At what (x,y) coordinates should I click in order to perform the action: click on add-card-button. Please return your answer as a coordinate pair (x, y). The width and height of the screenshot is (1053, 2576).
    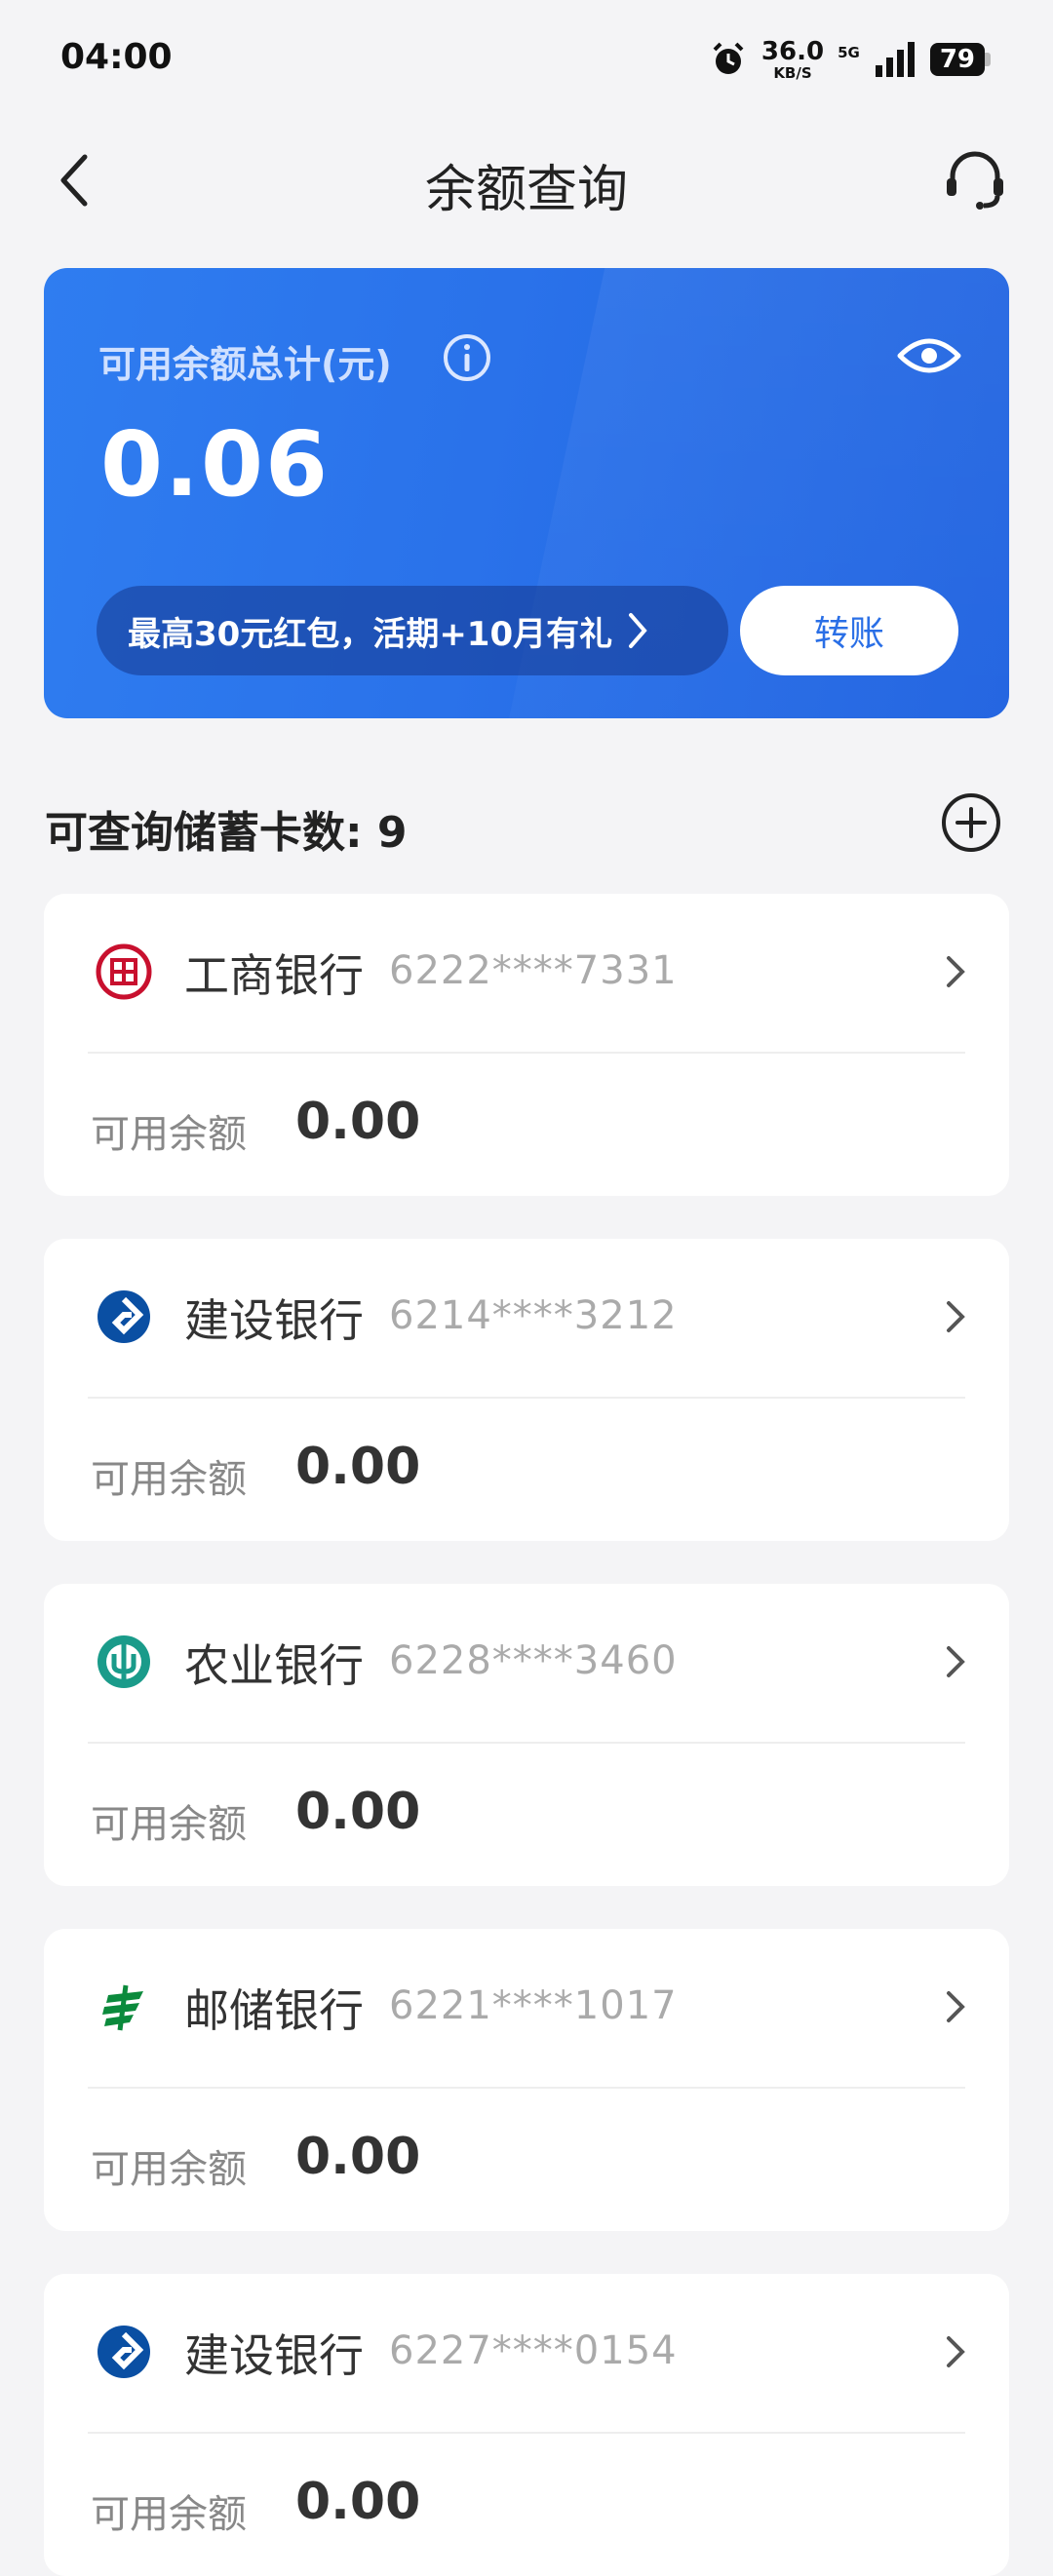
    Looking at the image, I should click on (971, 822).